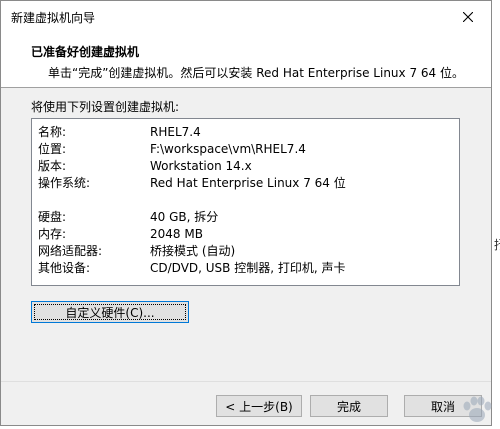  I want to click on close-button, so click(468, 16).